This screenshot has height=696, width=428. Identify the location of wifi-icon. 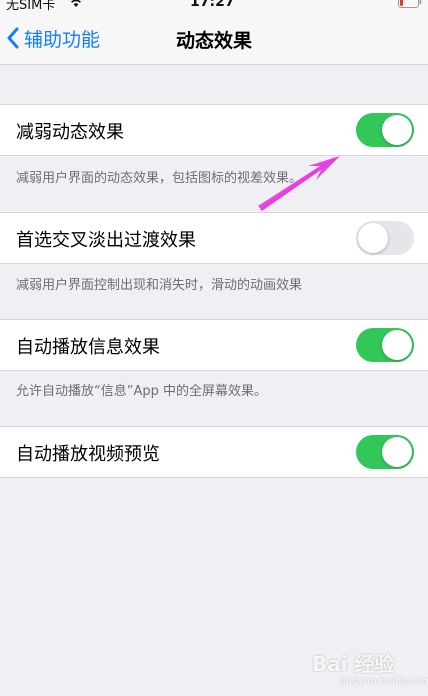
(76, 3).